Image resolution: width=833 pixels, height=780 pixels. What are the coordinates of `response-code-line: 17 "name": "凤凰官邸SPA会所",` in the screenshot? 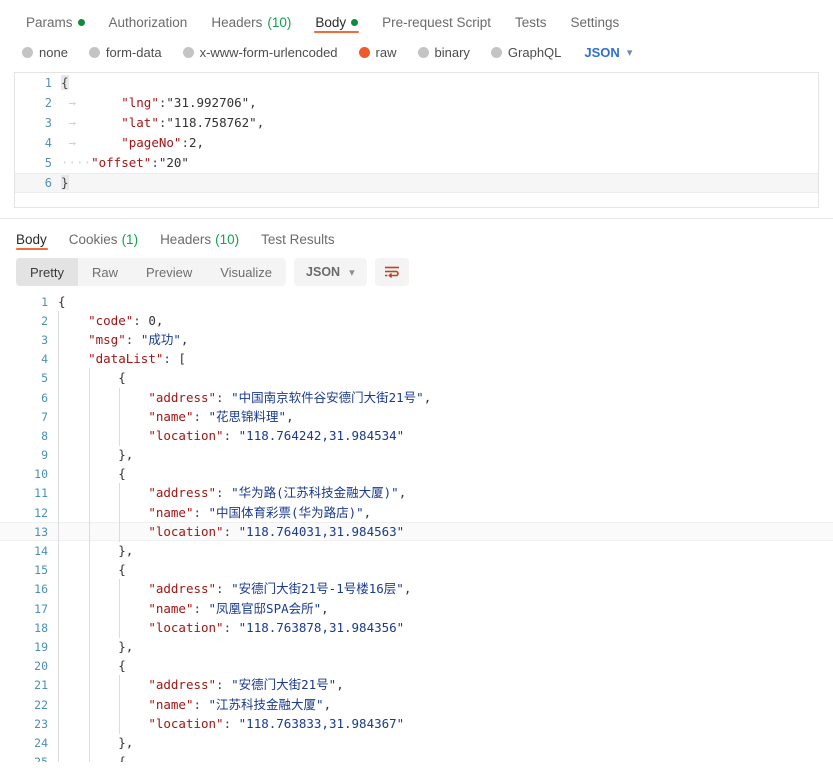 It's located at (416, 608).